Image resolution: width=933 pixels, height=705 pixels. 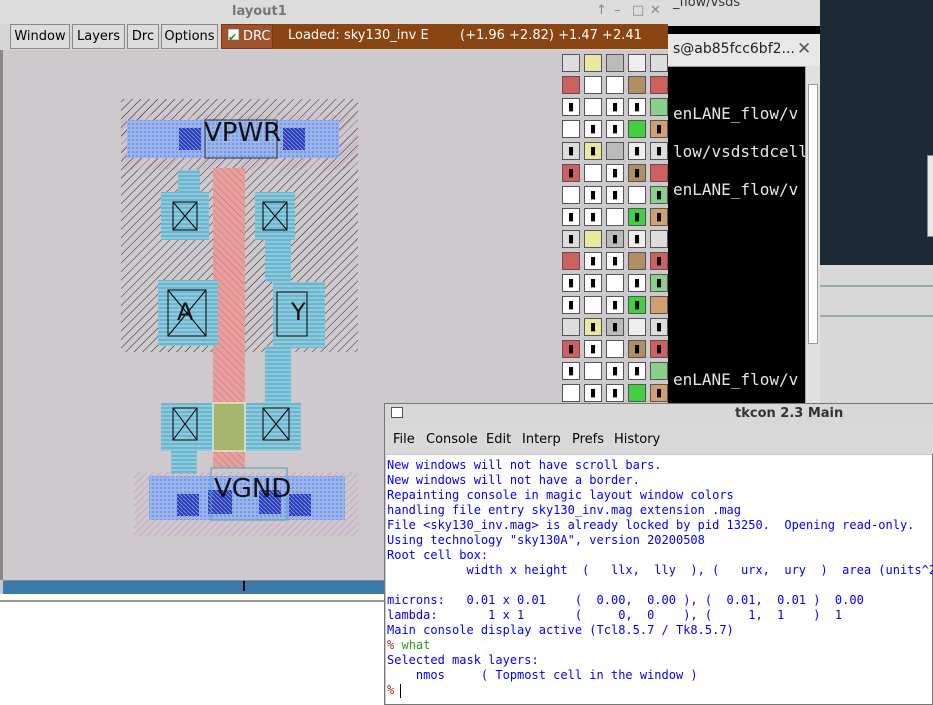 What do you see at coordinates (637, 439) in the screenshot?
I see `menu-history: History` at bounding box center [637, 439].